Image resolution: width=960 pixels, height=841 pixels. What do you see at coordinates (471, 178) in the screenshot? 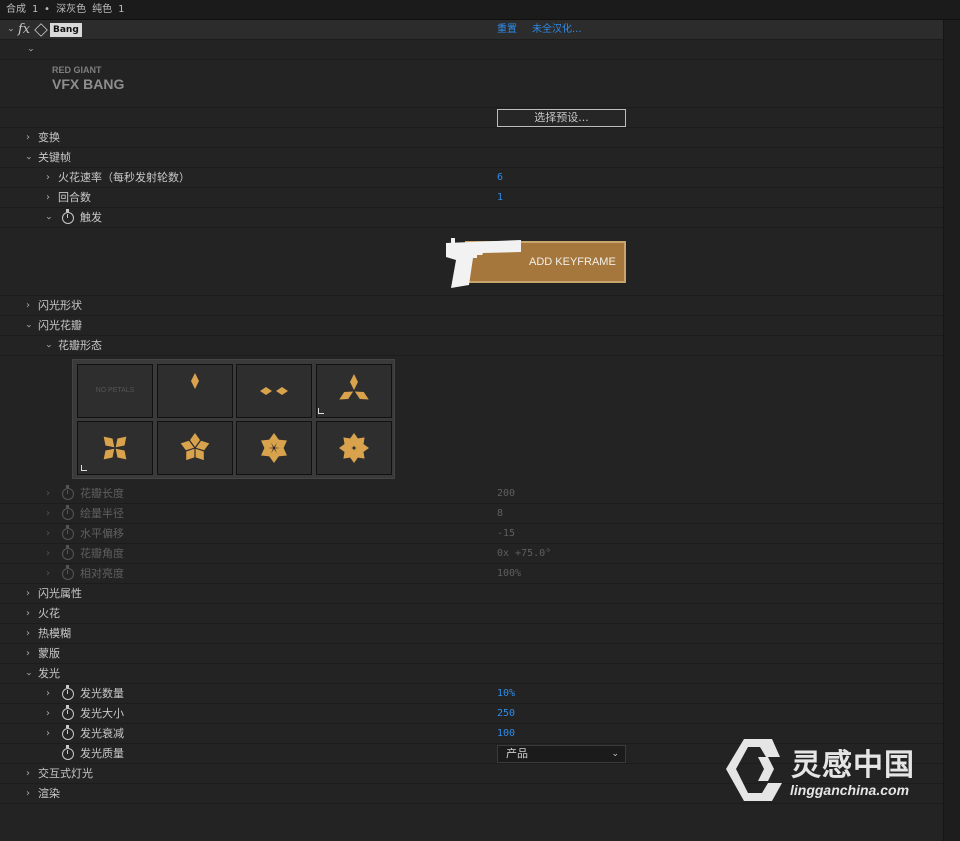
I see `param-spark-rate: › 火花速率（每秒发射轮数） 6` at bounding box center [471, 178].